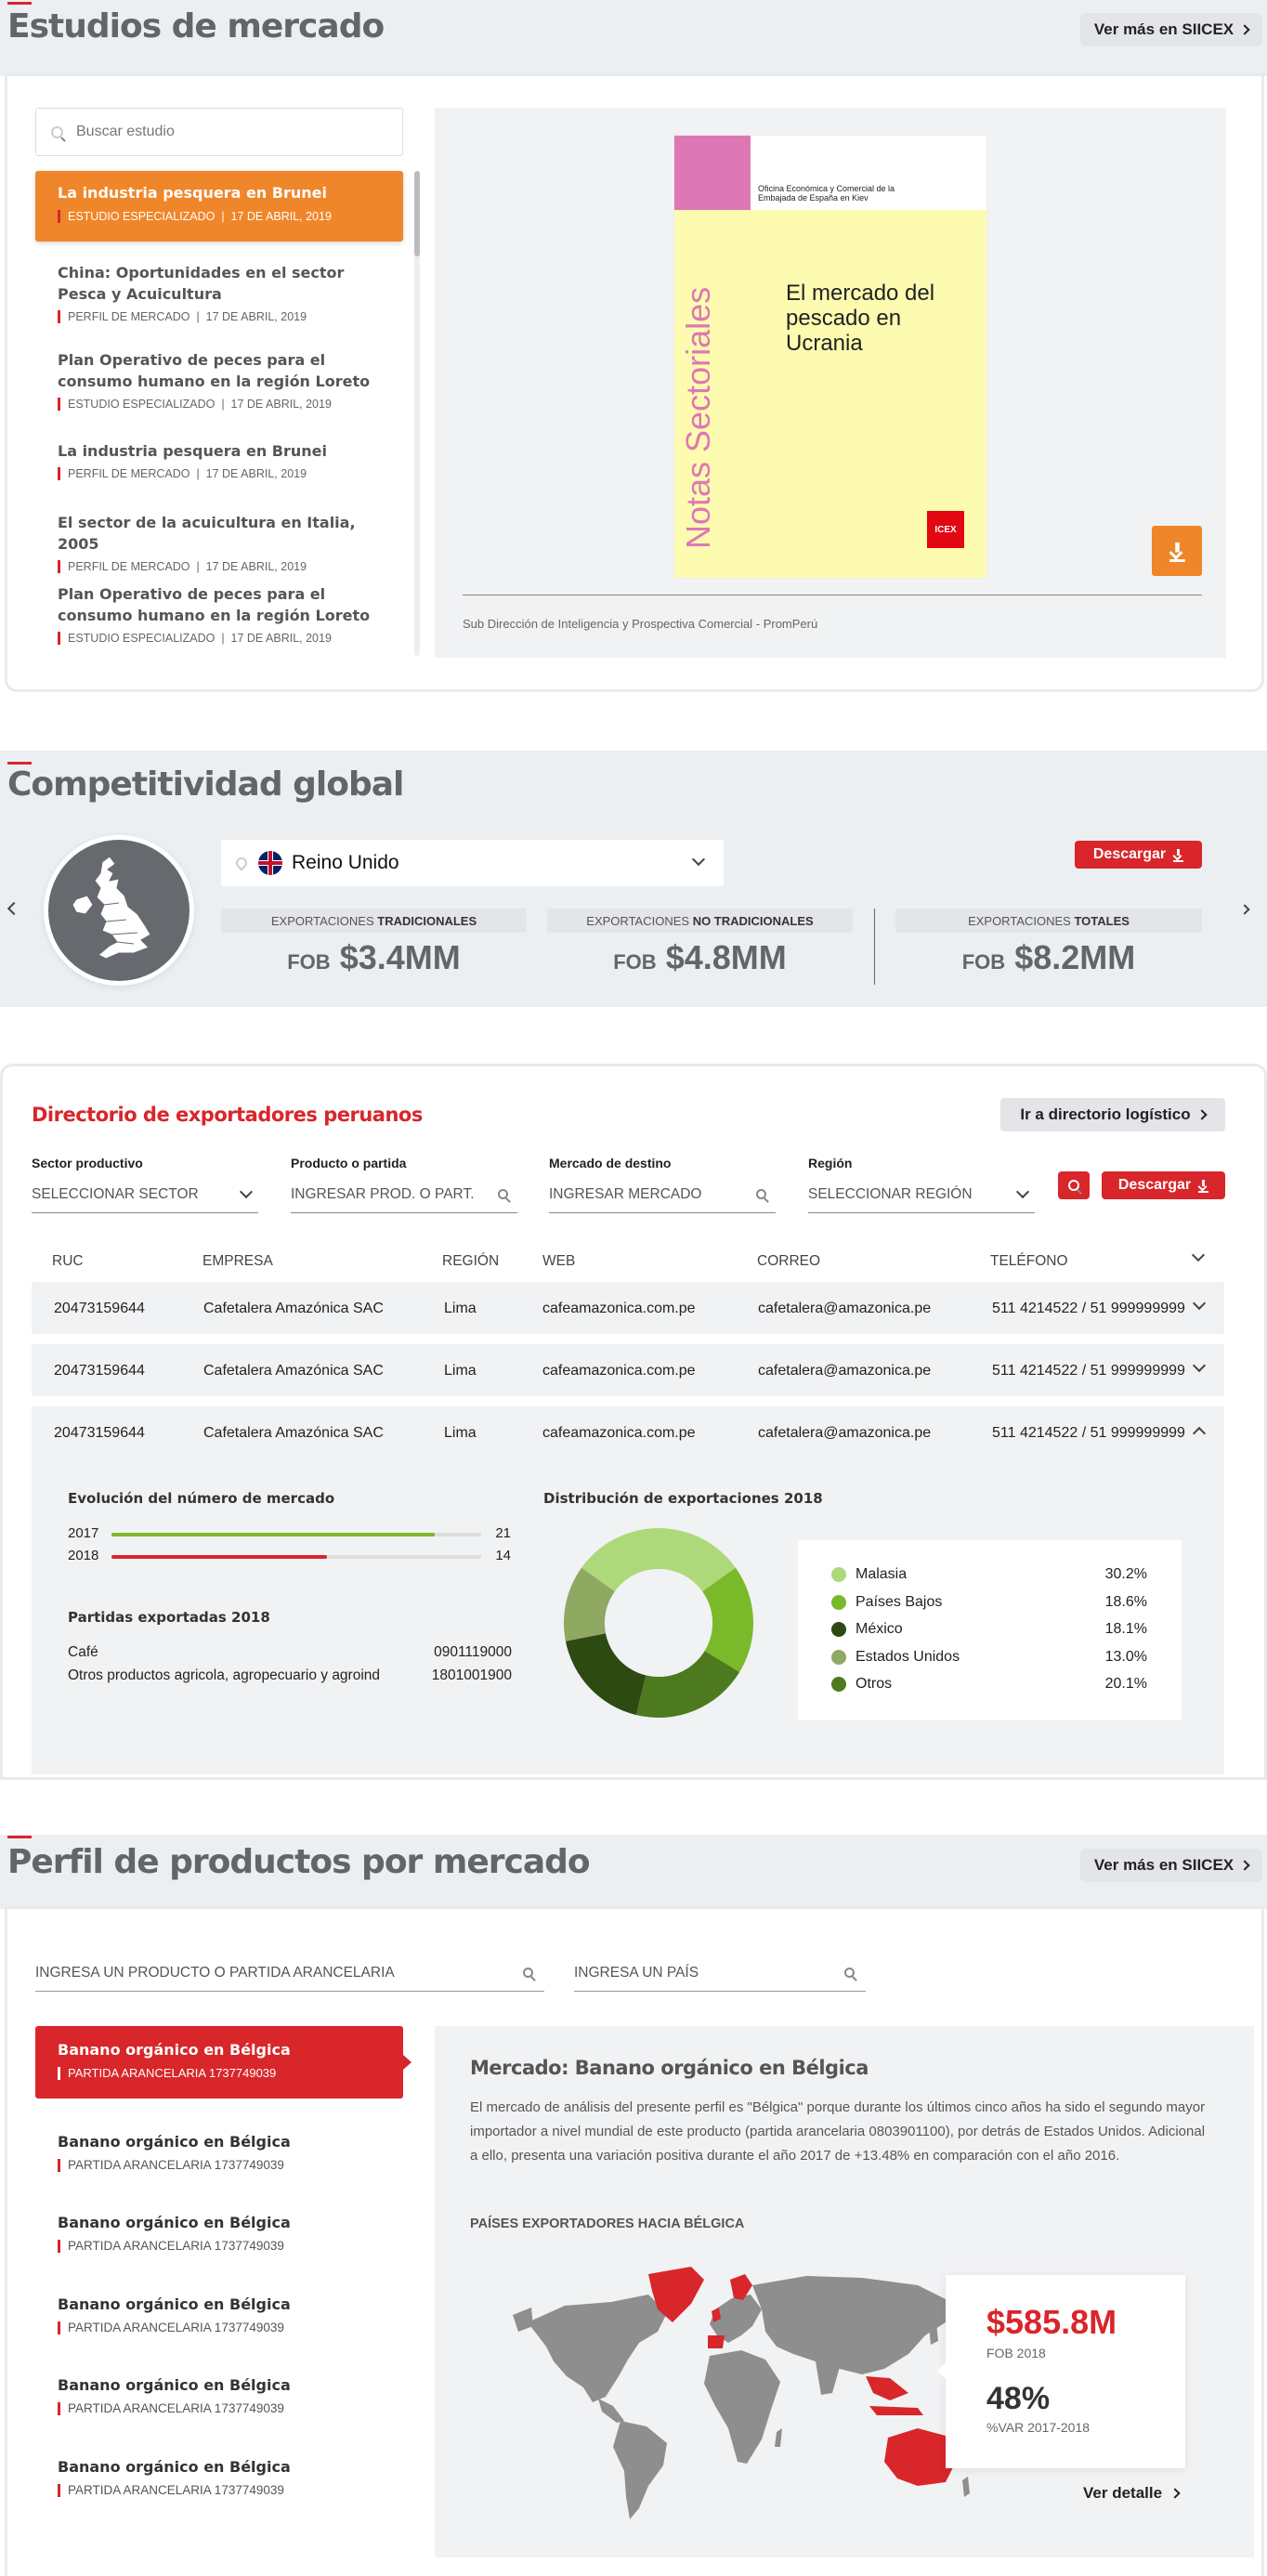 This screenshot has height=2576, width=1267. Describe the element at coordinates (225, 473) in the screenshot. I see `study-item-meta: PERFIL DE MERCADO | 17 DE ABRIL, 2019` at that location.